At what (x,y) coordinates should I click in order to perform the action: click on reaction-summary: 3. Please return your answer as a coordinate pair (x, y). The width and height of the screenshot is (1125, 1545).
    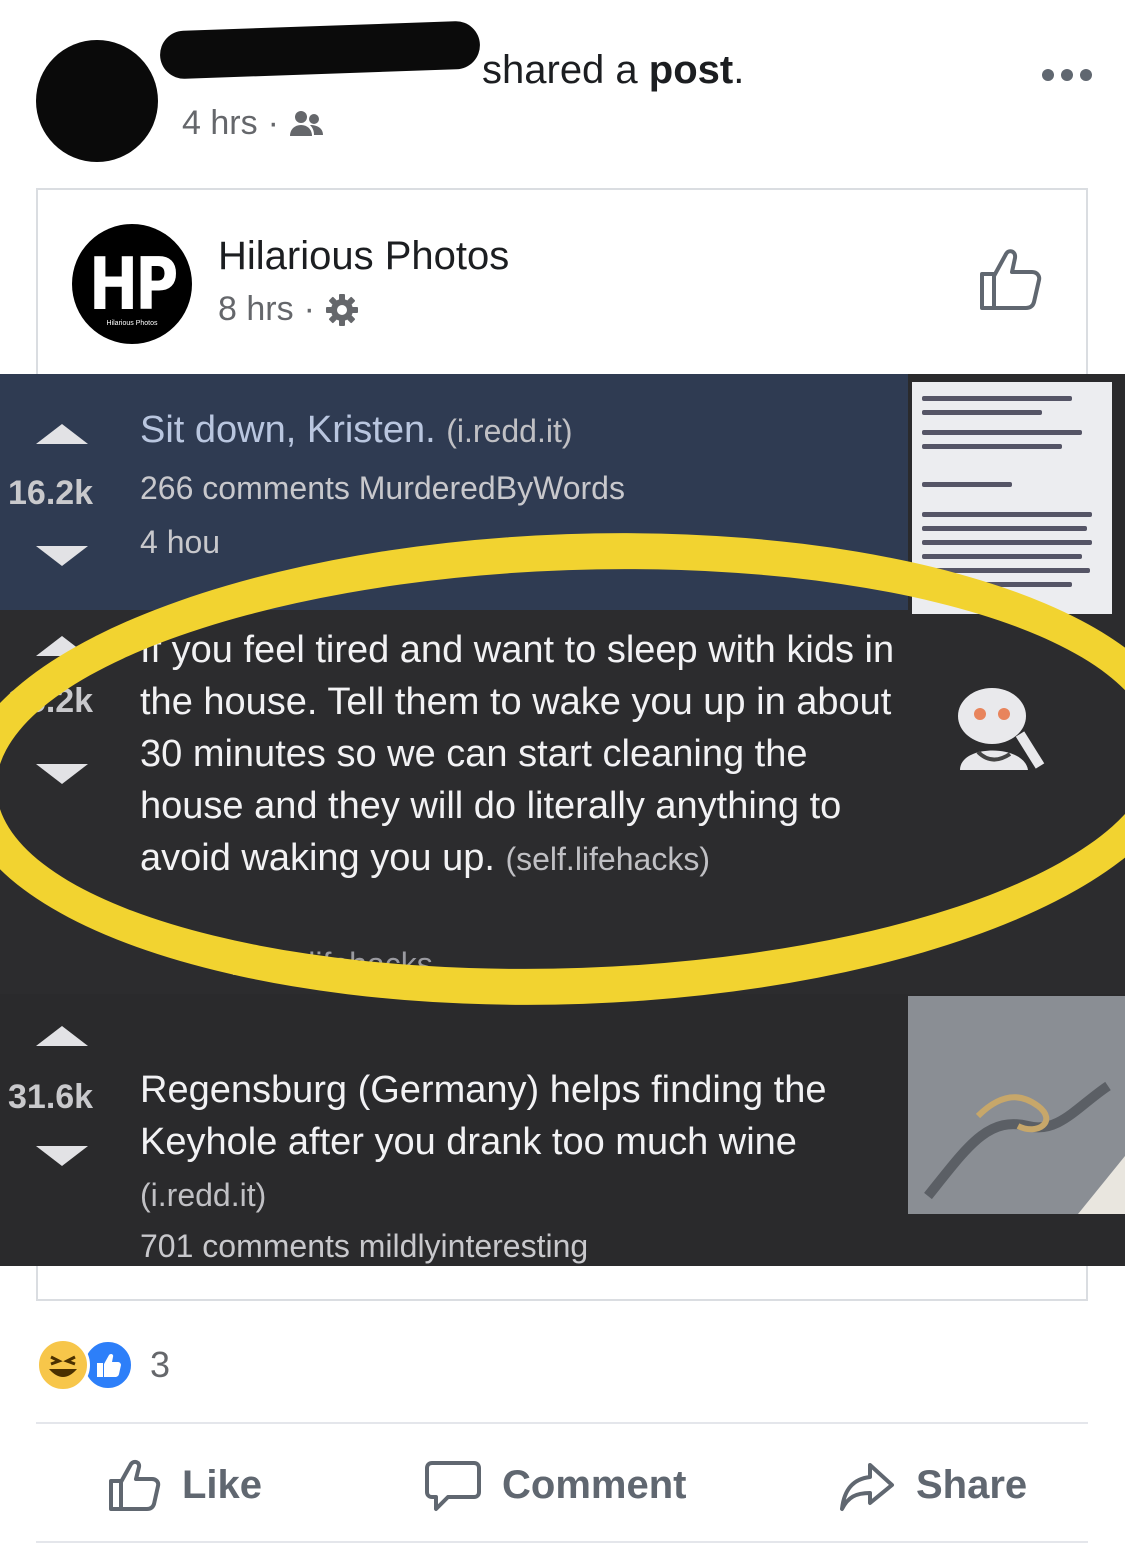
    Looking at the image, I should click on (103, 1365).